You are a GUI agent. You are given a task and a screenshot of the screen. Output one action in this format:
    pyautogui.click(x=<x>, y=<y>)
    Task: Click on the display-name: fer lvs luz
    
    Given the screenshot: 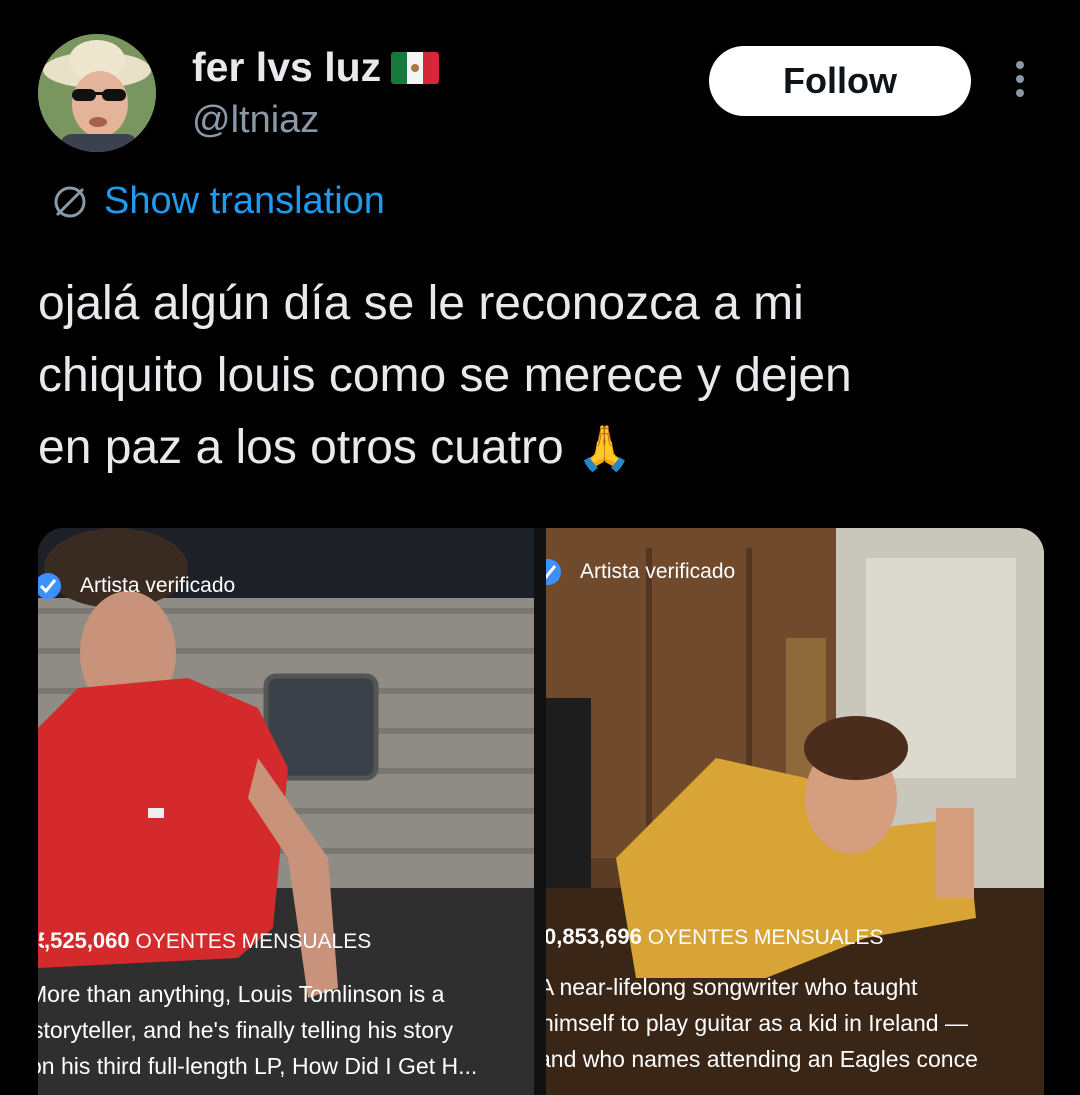 What is the action you would take?
    pyautogui.click(x=316, y=67)
    